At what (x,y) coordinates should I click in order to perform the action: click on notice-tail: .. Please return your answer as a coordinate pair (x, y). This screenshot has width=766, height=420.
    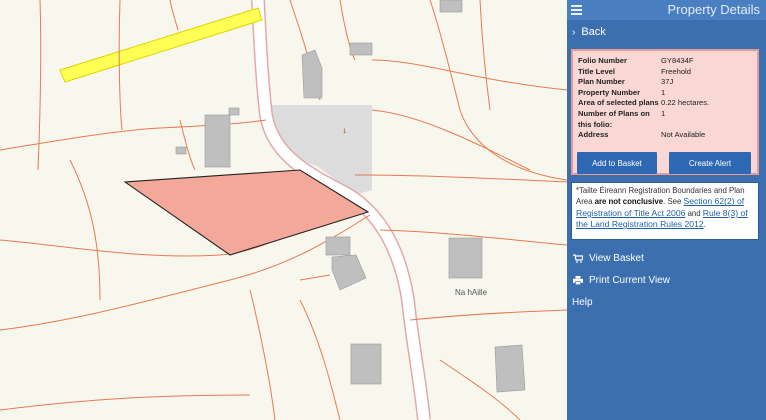
    Looking at the image, I should click on (704, 225).